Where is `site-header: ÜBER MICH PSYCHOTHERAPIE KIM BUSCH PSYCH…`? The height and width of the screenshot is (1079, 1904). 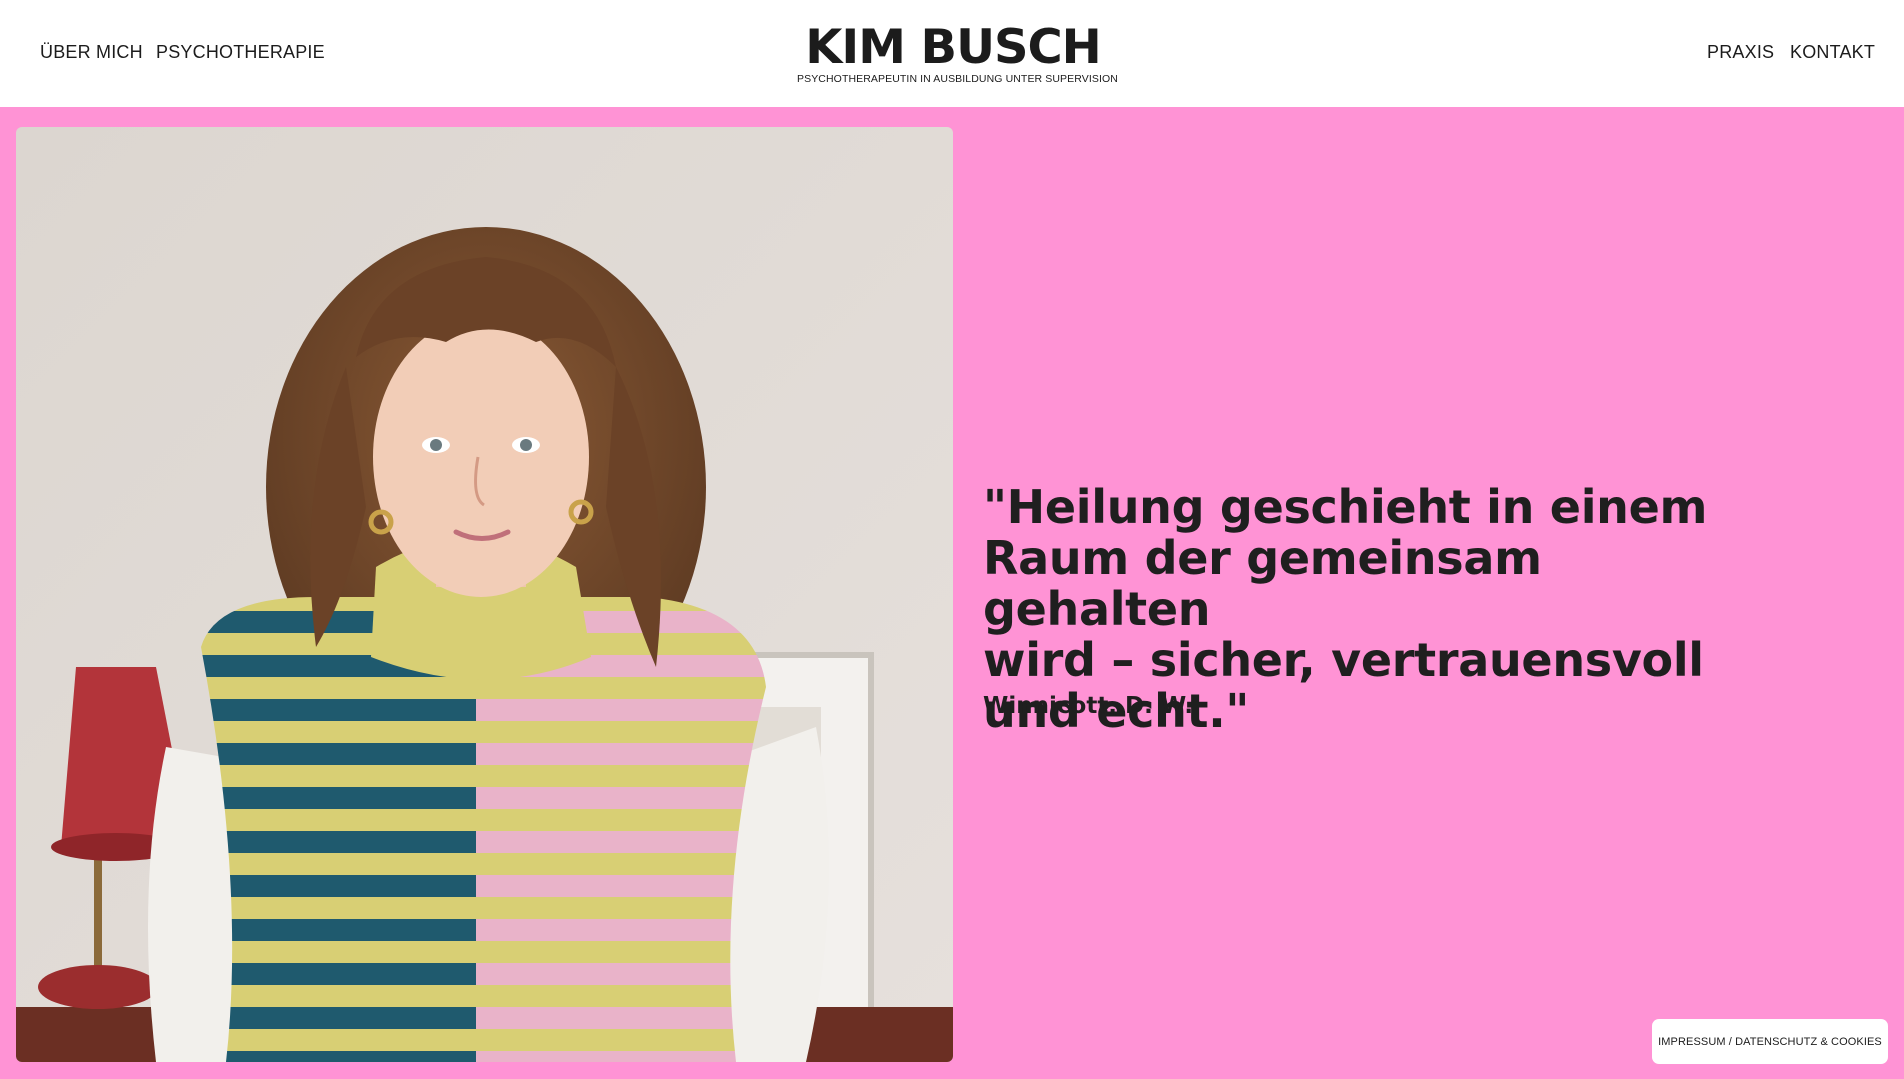 site-header: ÜBER MICH PSYCHOTHERAPIE KIM BUSCH PSYCH… is located at coordinates (952, 53).